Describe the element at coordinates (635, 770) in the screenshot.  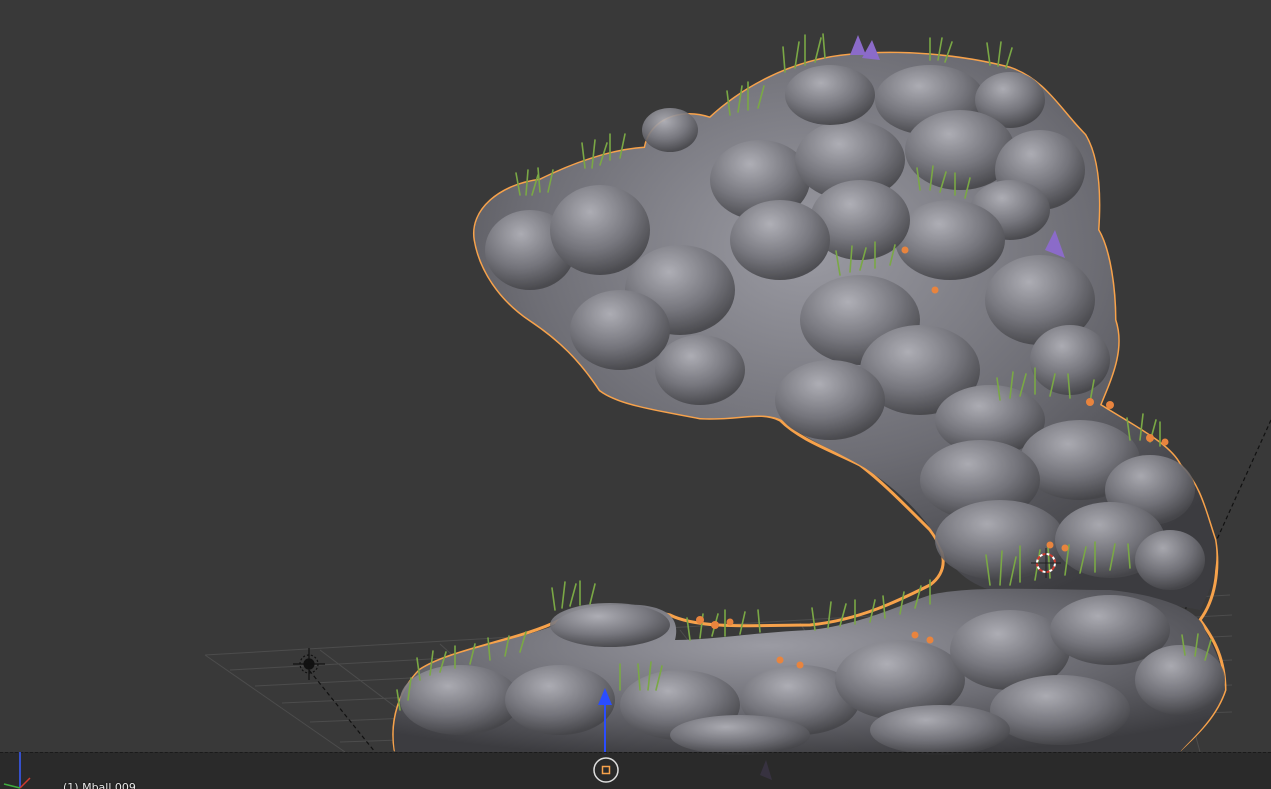
I see `viewport-footer` at that location.